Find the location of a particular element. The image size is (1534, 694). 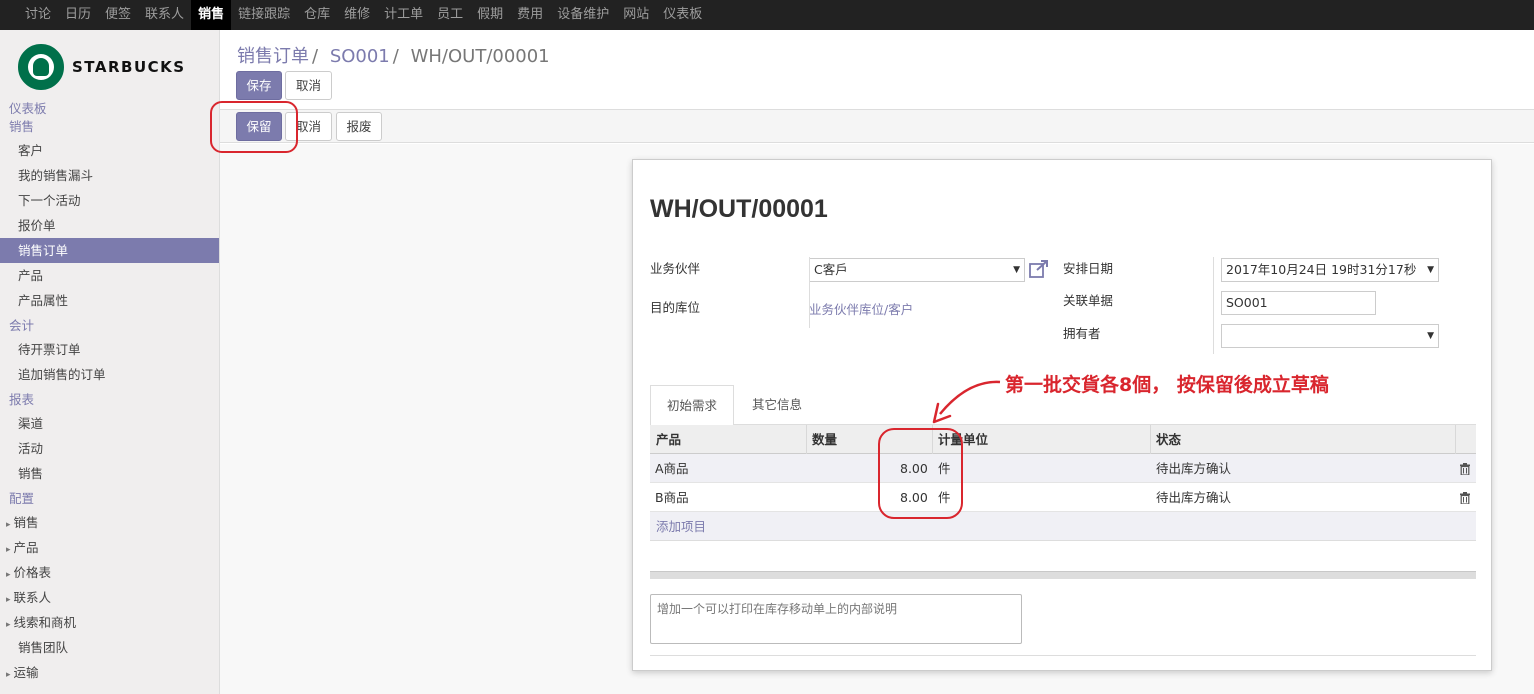

annotation-text: 第一批交貨各8個， 按保留後成立草稿 is located at coordinates (1167, 385).